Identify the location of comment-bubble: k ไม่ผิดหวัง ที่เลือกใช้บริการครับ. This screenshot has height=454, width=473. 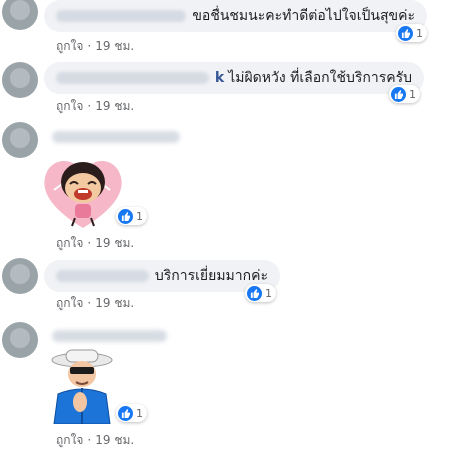
(234, 78).